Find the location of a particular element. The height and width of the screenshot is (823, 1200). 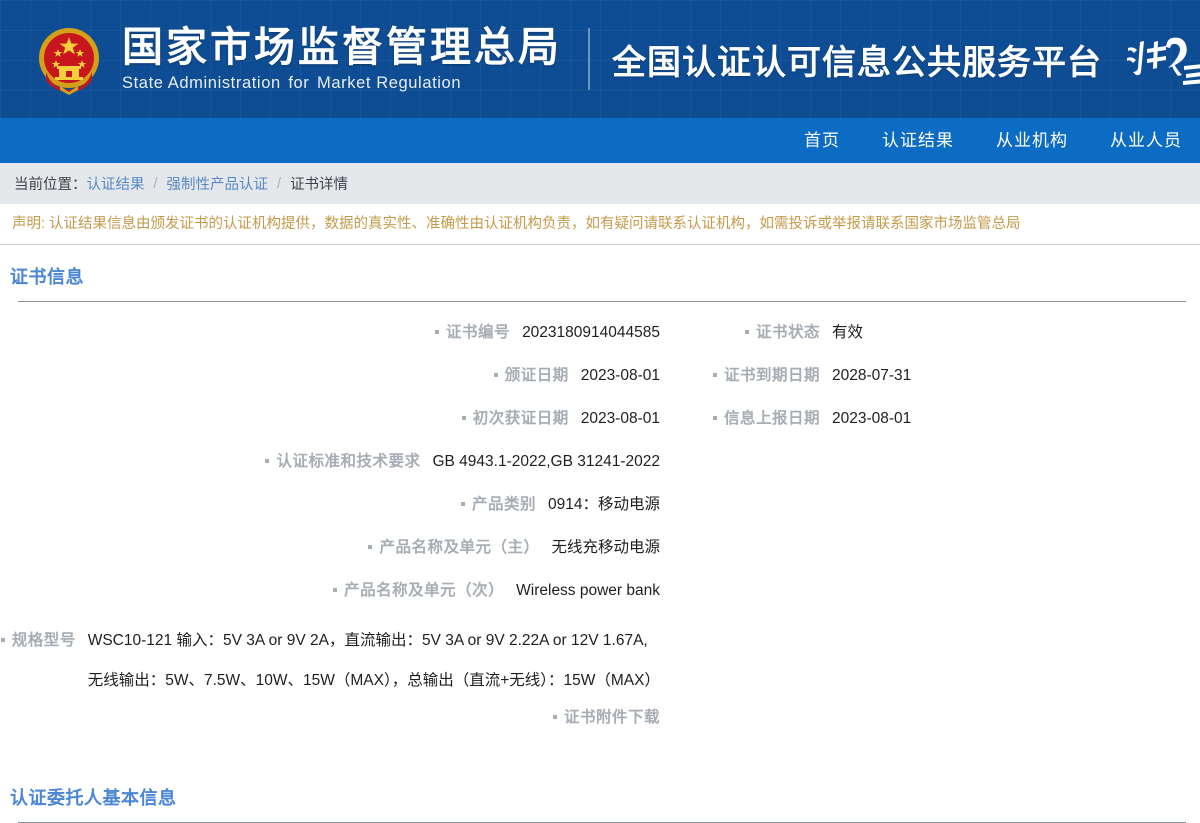

field-attachment-download: 证书附件下载 is located at coordinates (330, 718).